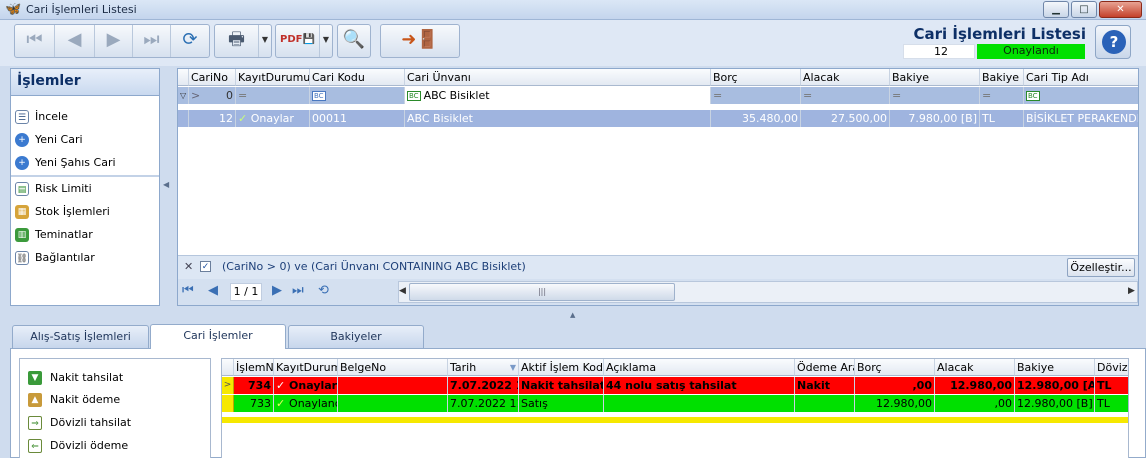 The height and width of the screenshot is (458, 1146). Describe the element at coordinates (756, 95) in the screenshot. I see `filter-borc: =` at that location.